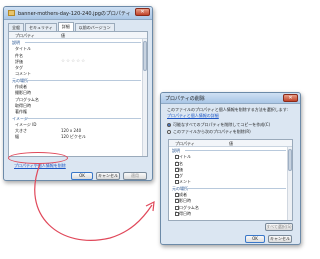 This screenshot has width=320, height=259. I want to click on property-value: 120 ピクセル, so click(73, 137).